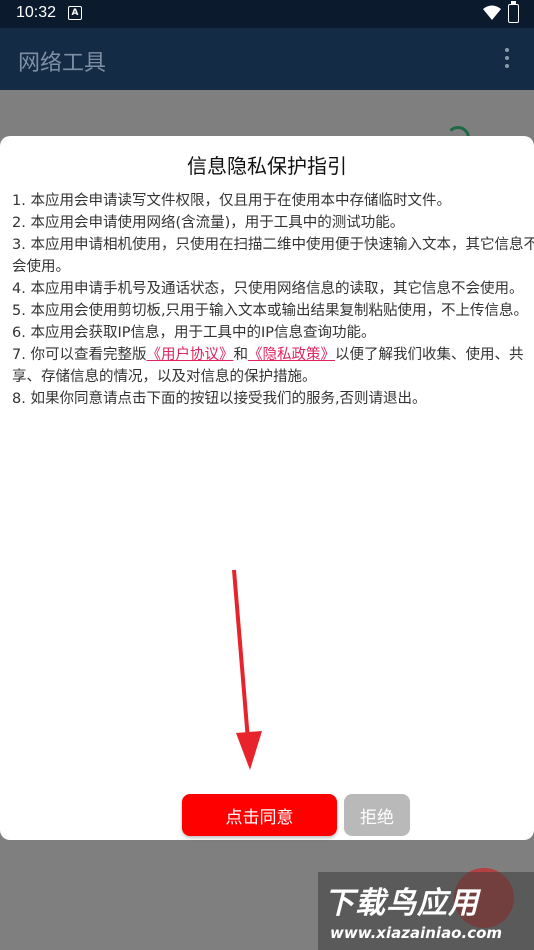  What do you see at coordinates (270, 311) in the screenshot?
I see `privacy-item: 5. 本应用会使用剪切板,只用于输入文本或输出结果复制粘贴使用，不上传信息。` at bounding box center [270, 311].